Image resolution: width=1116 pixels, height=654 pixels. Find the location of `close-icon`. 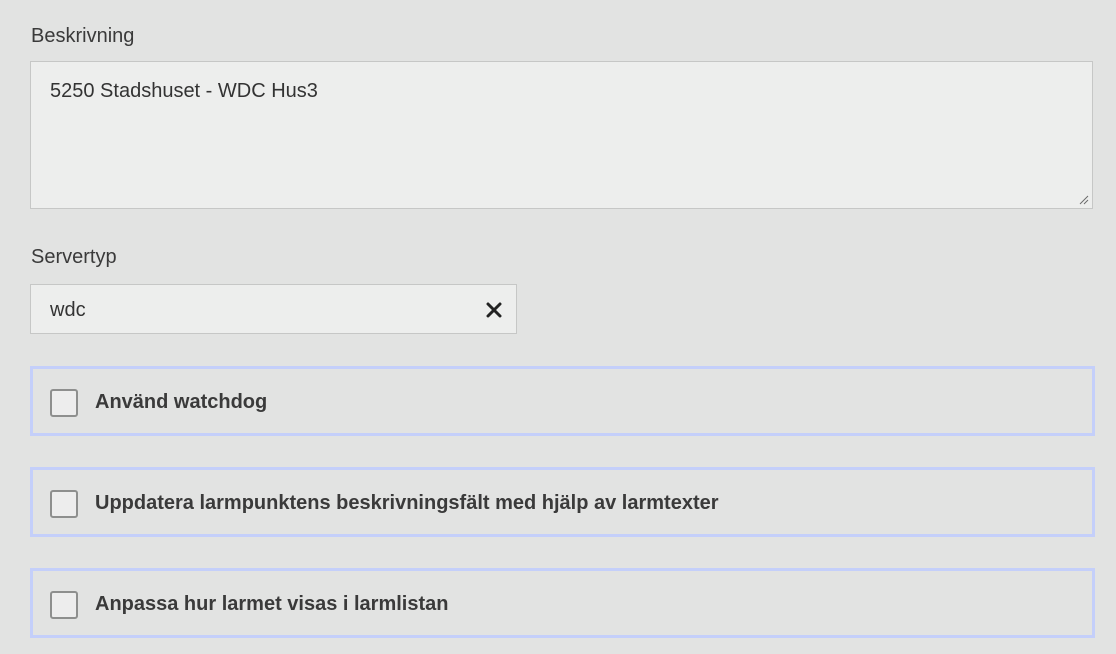

close-icon is located at coordinates (494, 310).